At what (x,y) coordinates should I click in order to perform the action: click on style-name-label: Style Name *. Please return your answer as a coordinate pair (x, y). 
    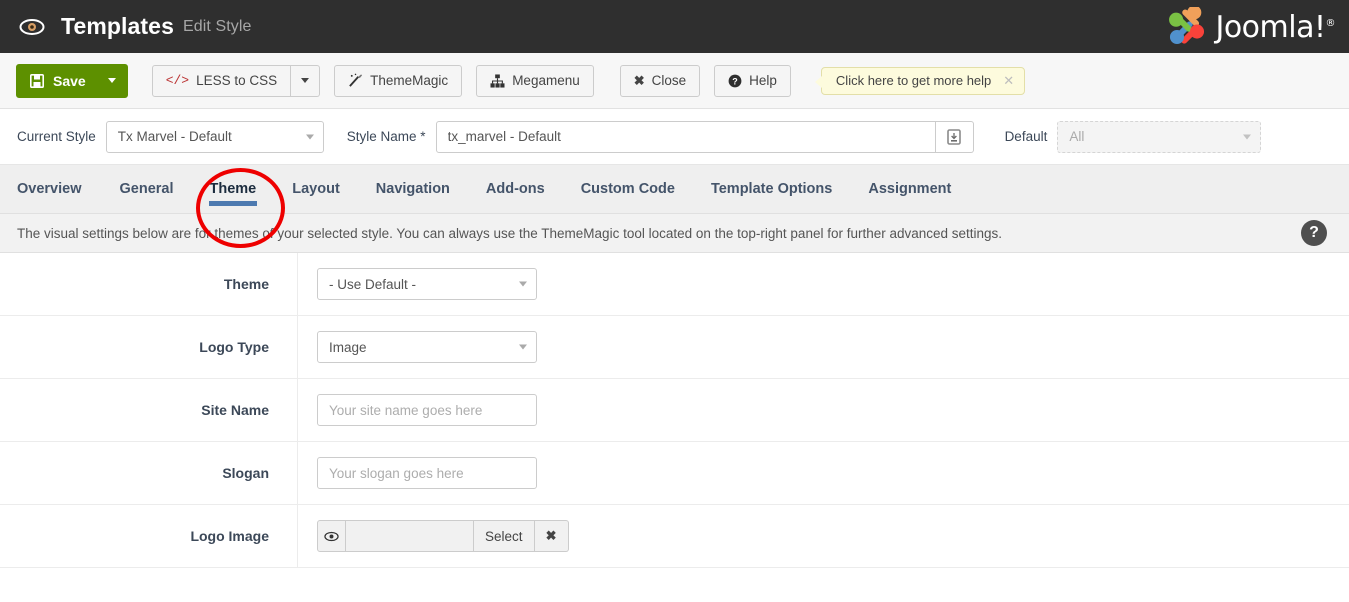
    Looking at the image, I should click on (386, 136).